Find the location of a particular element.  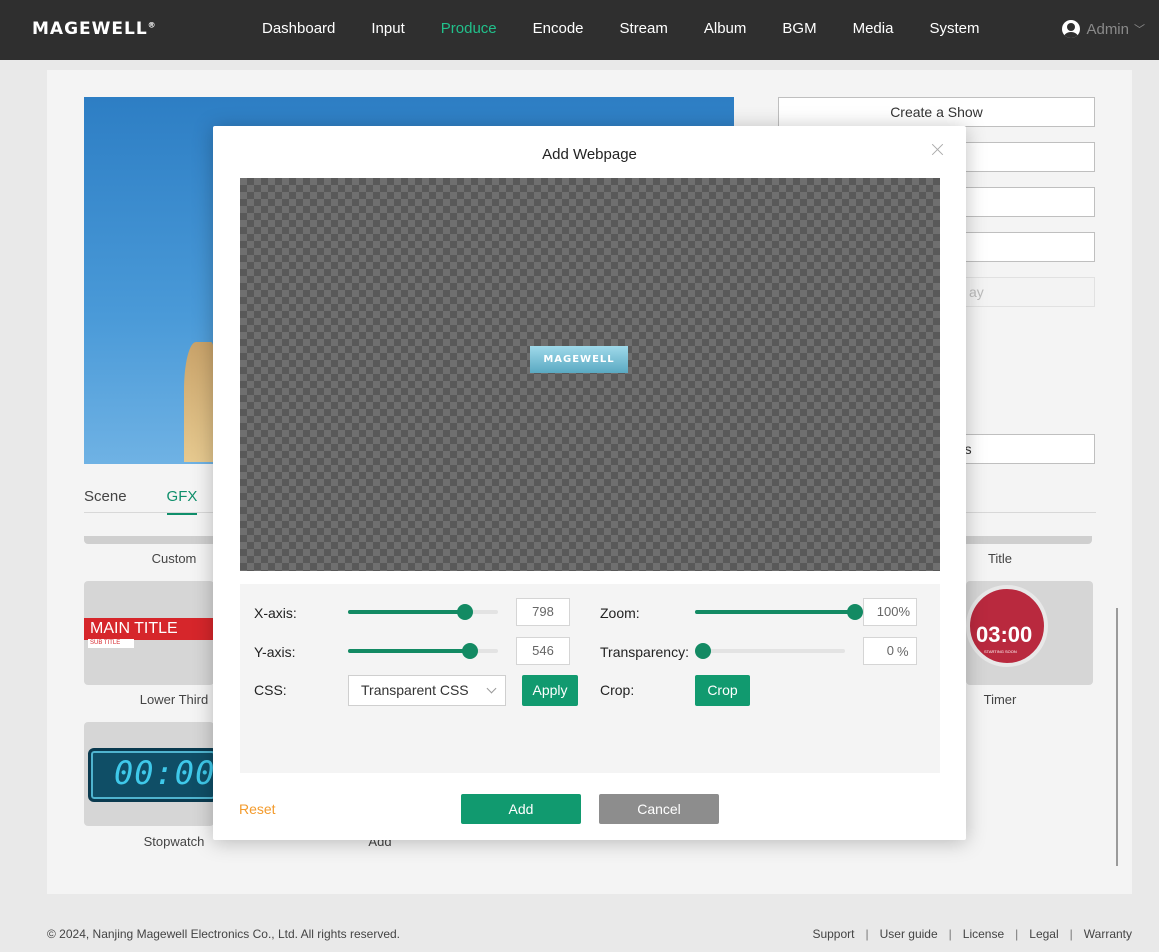

user-menu: Admin ﹀ is located at coordinates (1103, 29).